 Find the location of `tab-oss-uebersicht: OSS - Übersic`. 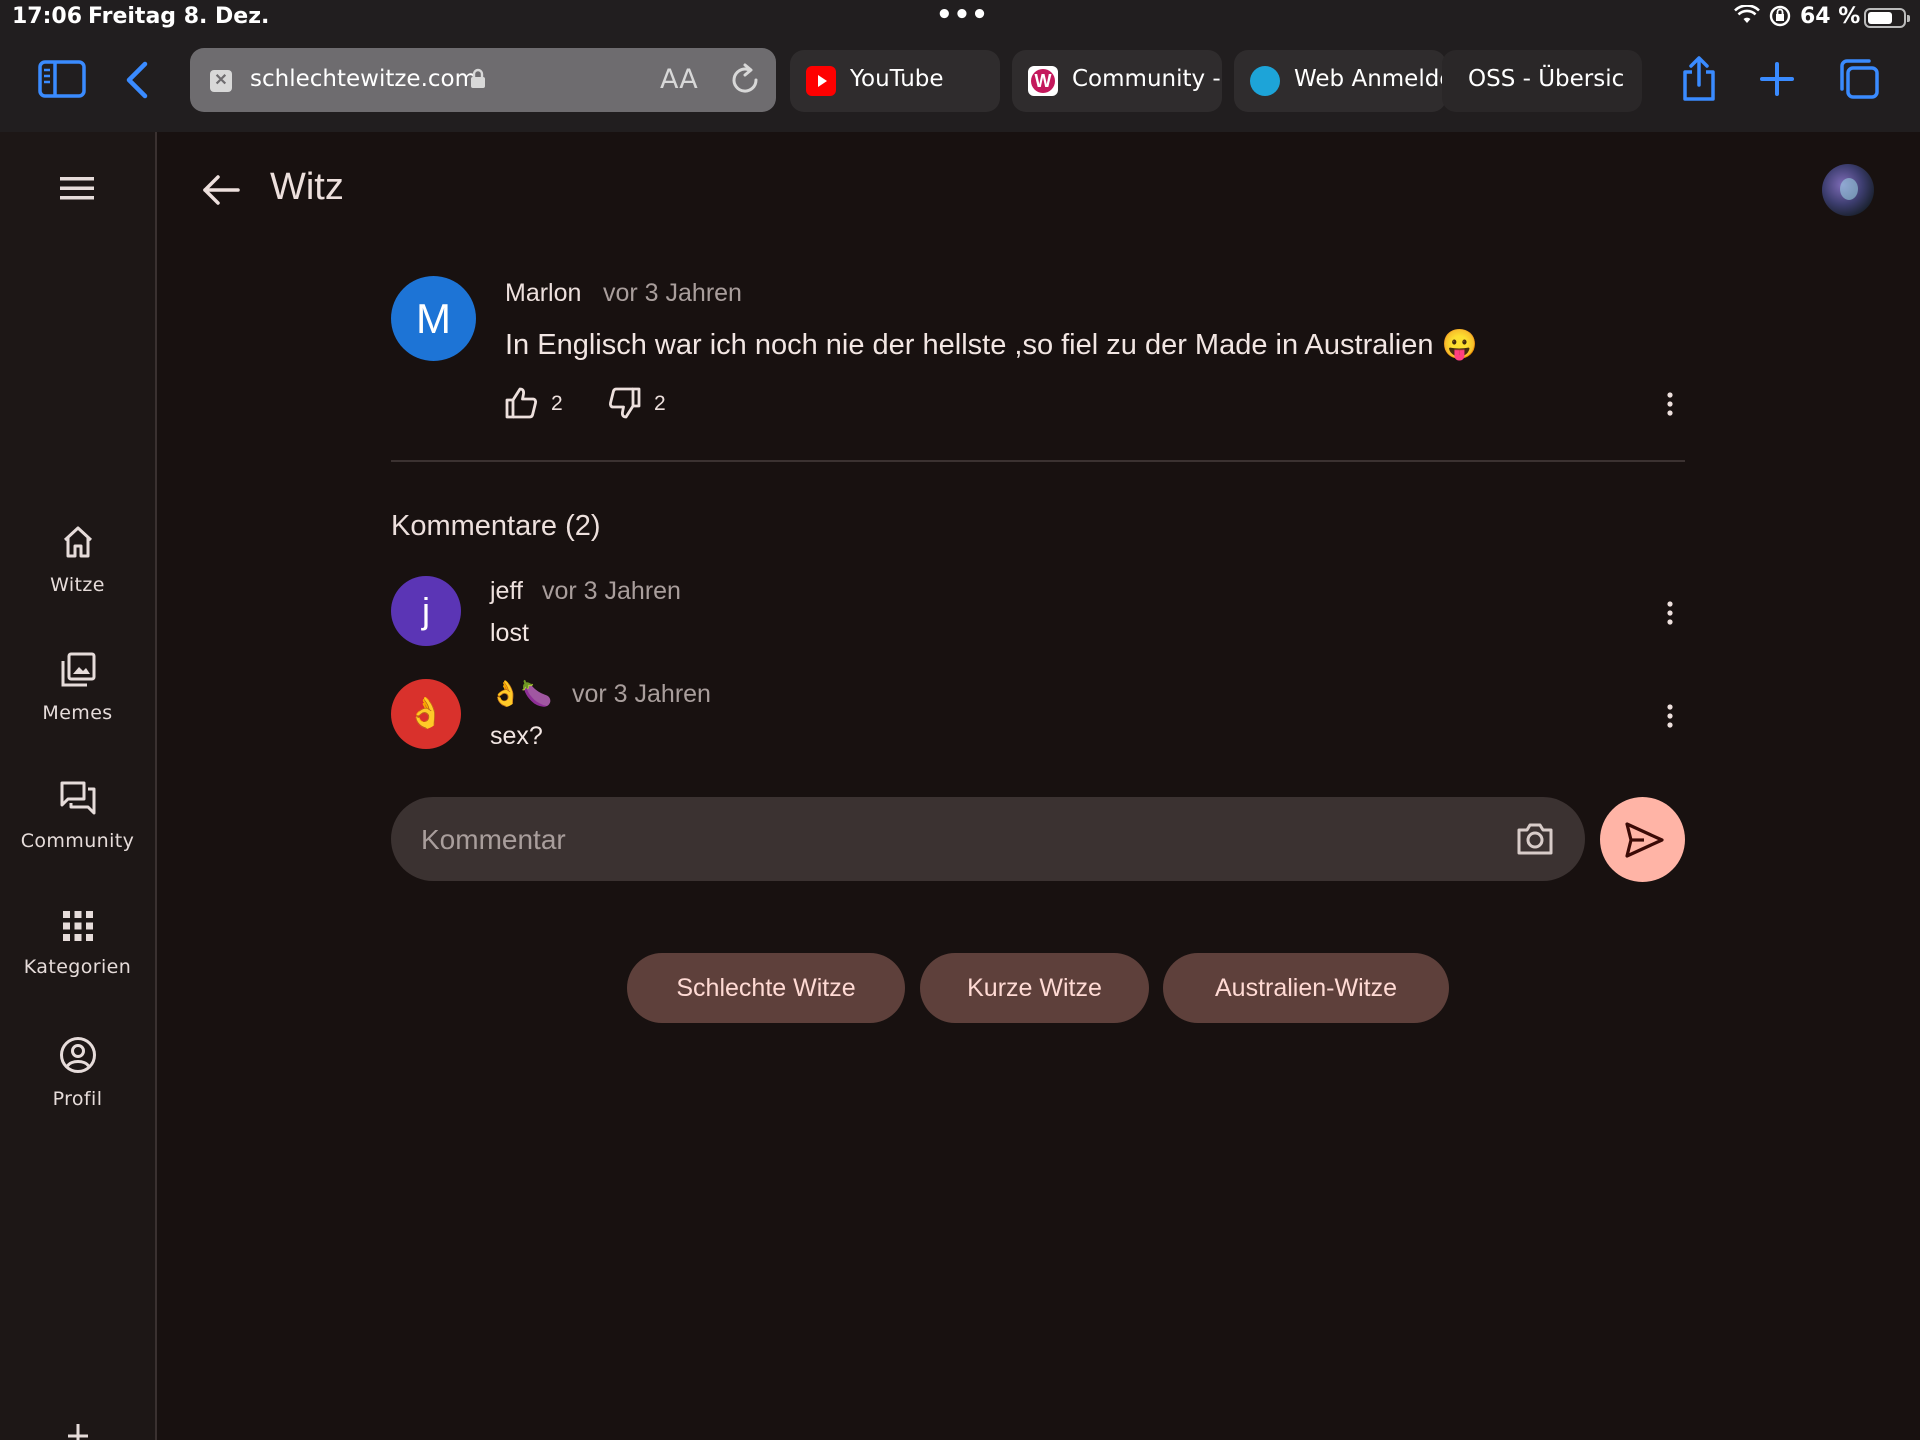

tab-oss-uebersicht: OSS - Übersic is located at coordinates (1542, 81).